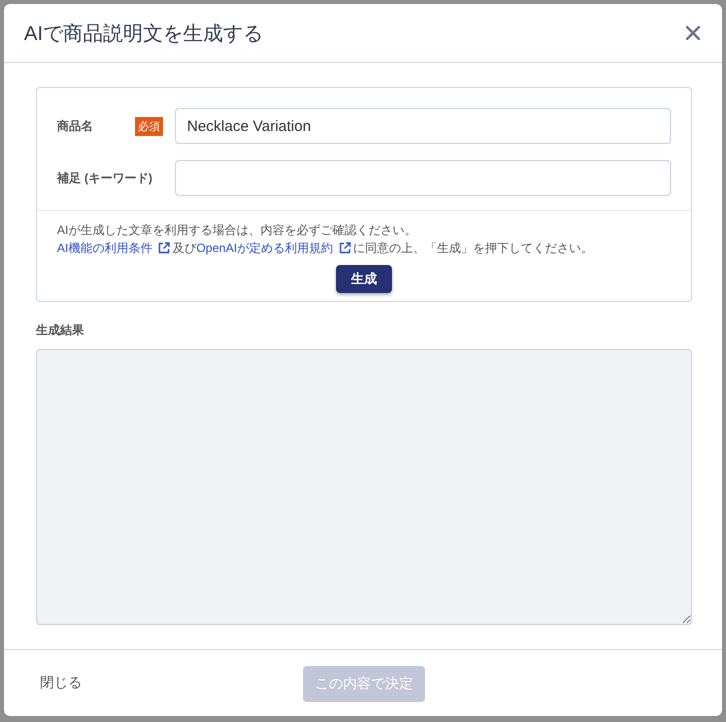 This screenshot has width=726, height=722. What do you see at coordinates (75, 126) in the screenshot?
I see `field-label: 商品名` at bounding box center [75, 126].